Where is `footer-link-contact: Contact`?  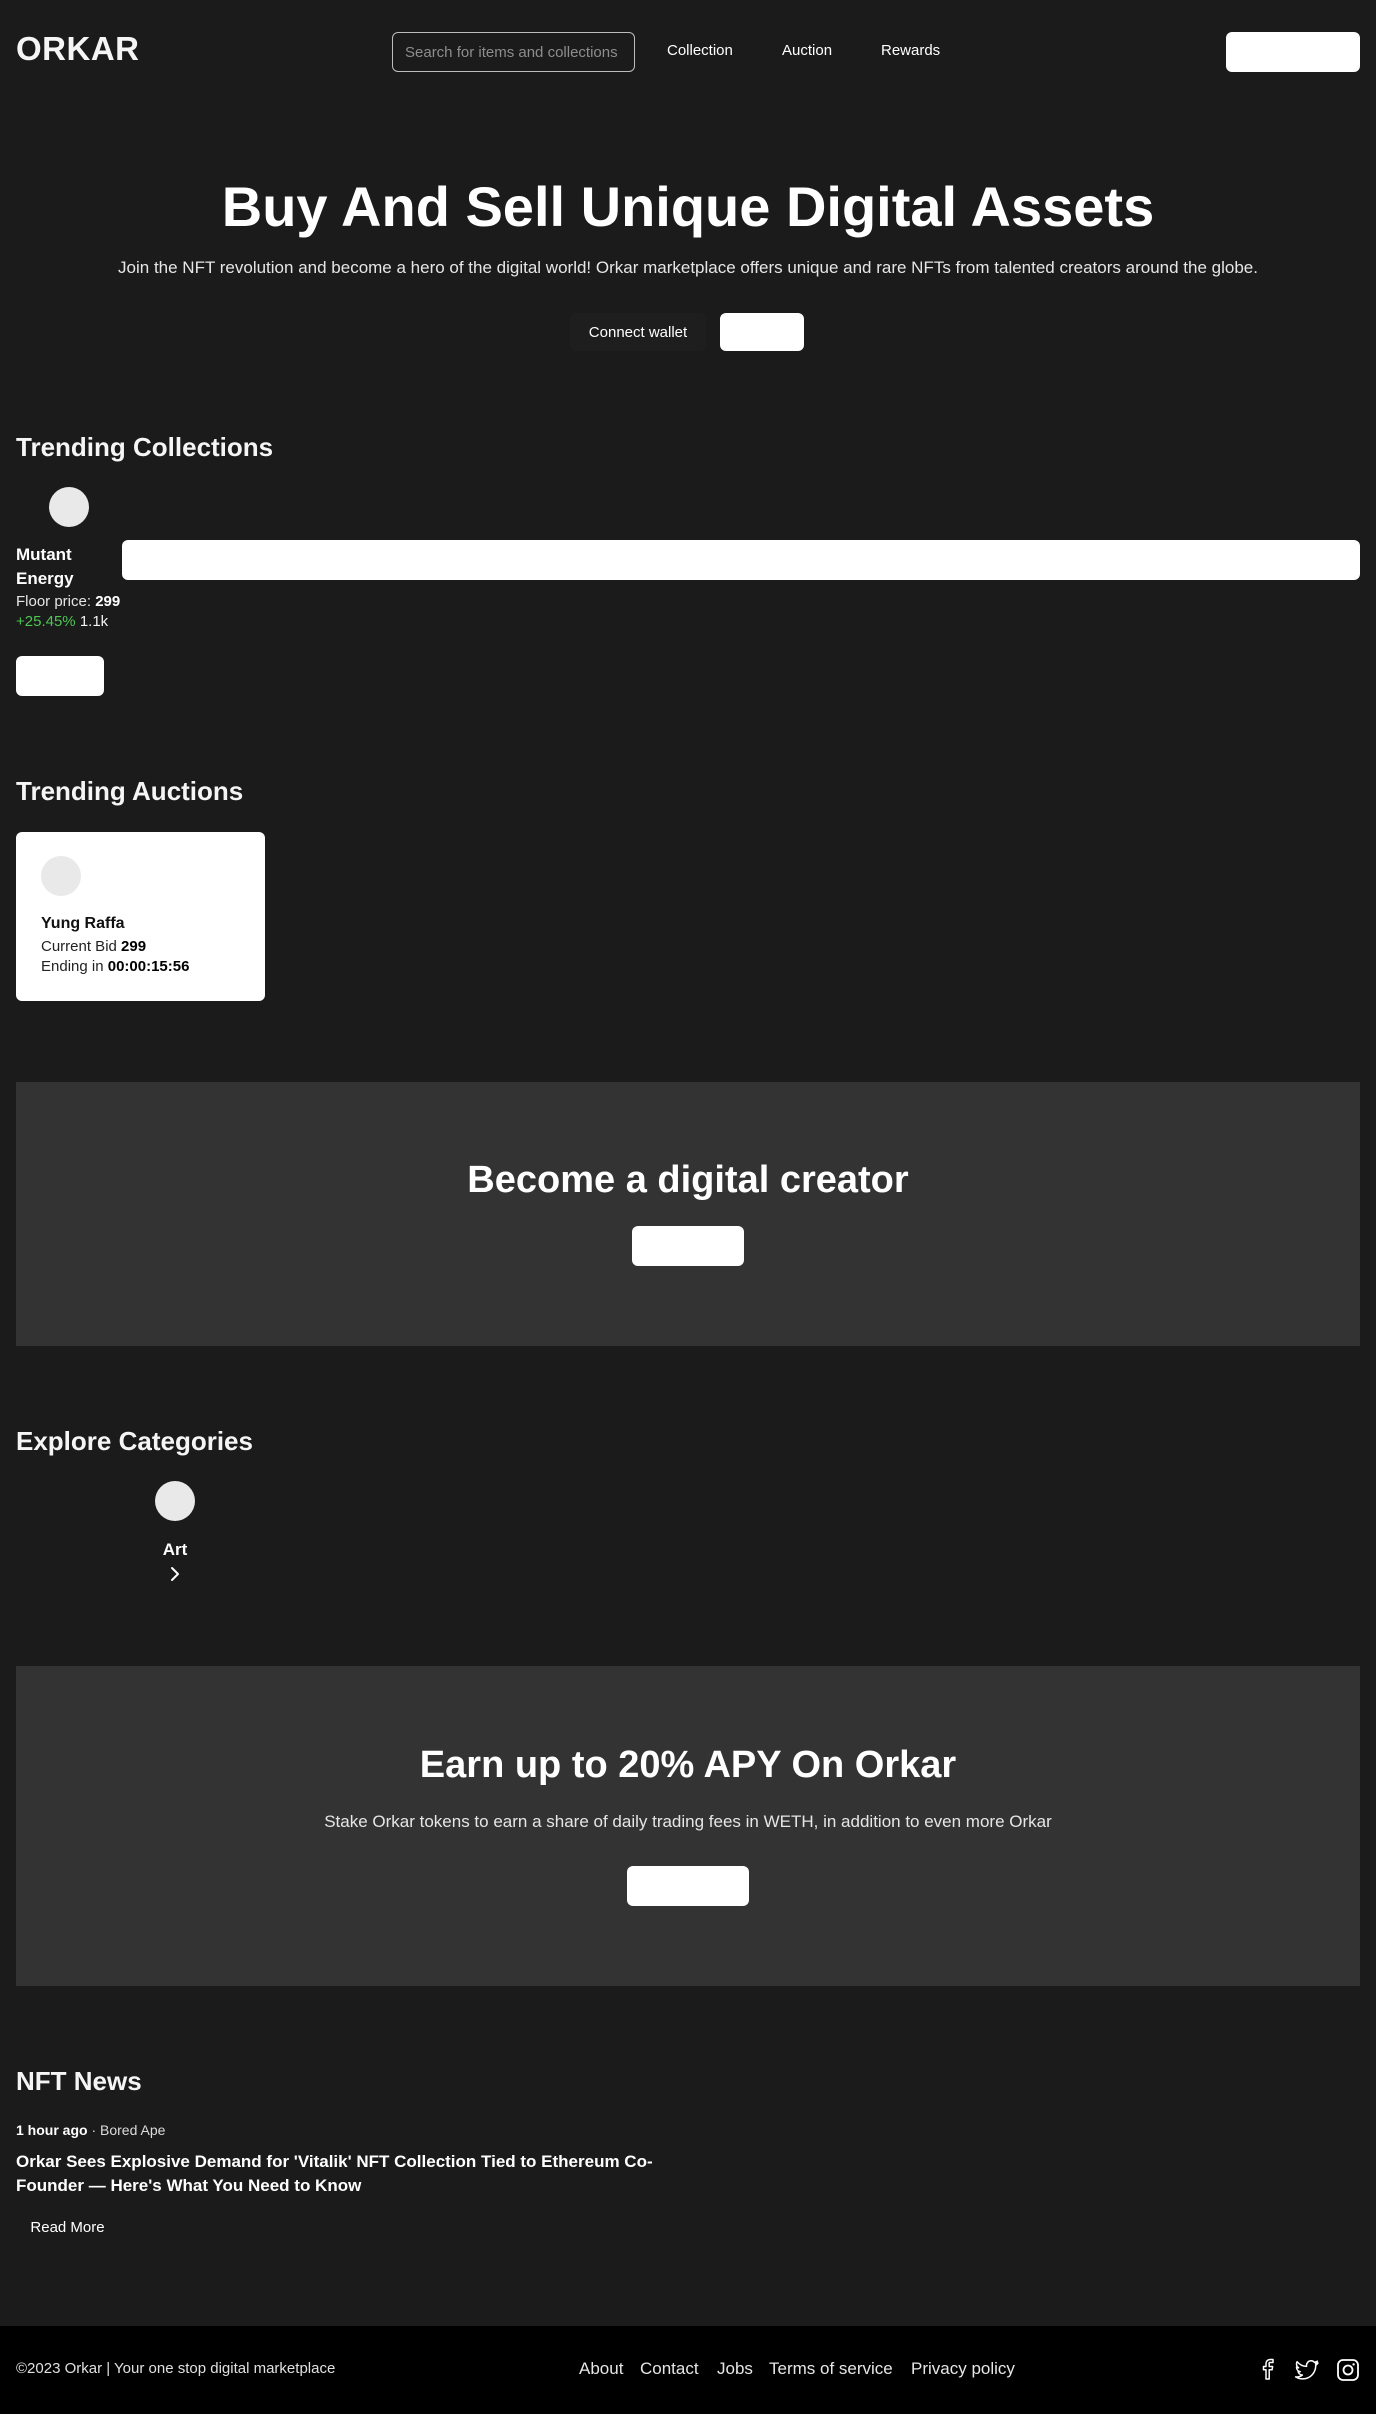
footer-link-contact: Contact is located at coordinates (669, 2369).